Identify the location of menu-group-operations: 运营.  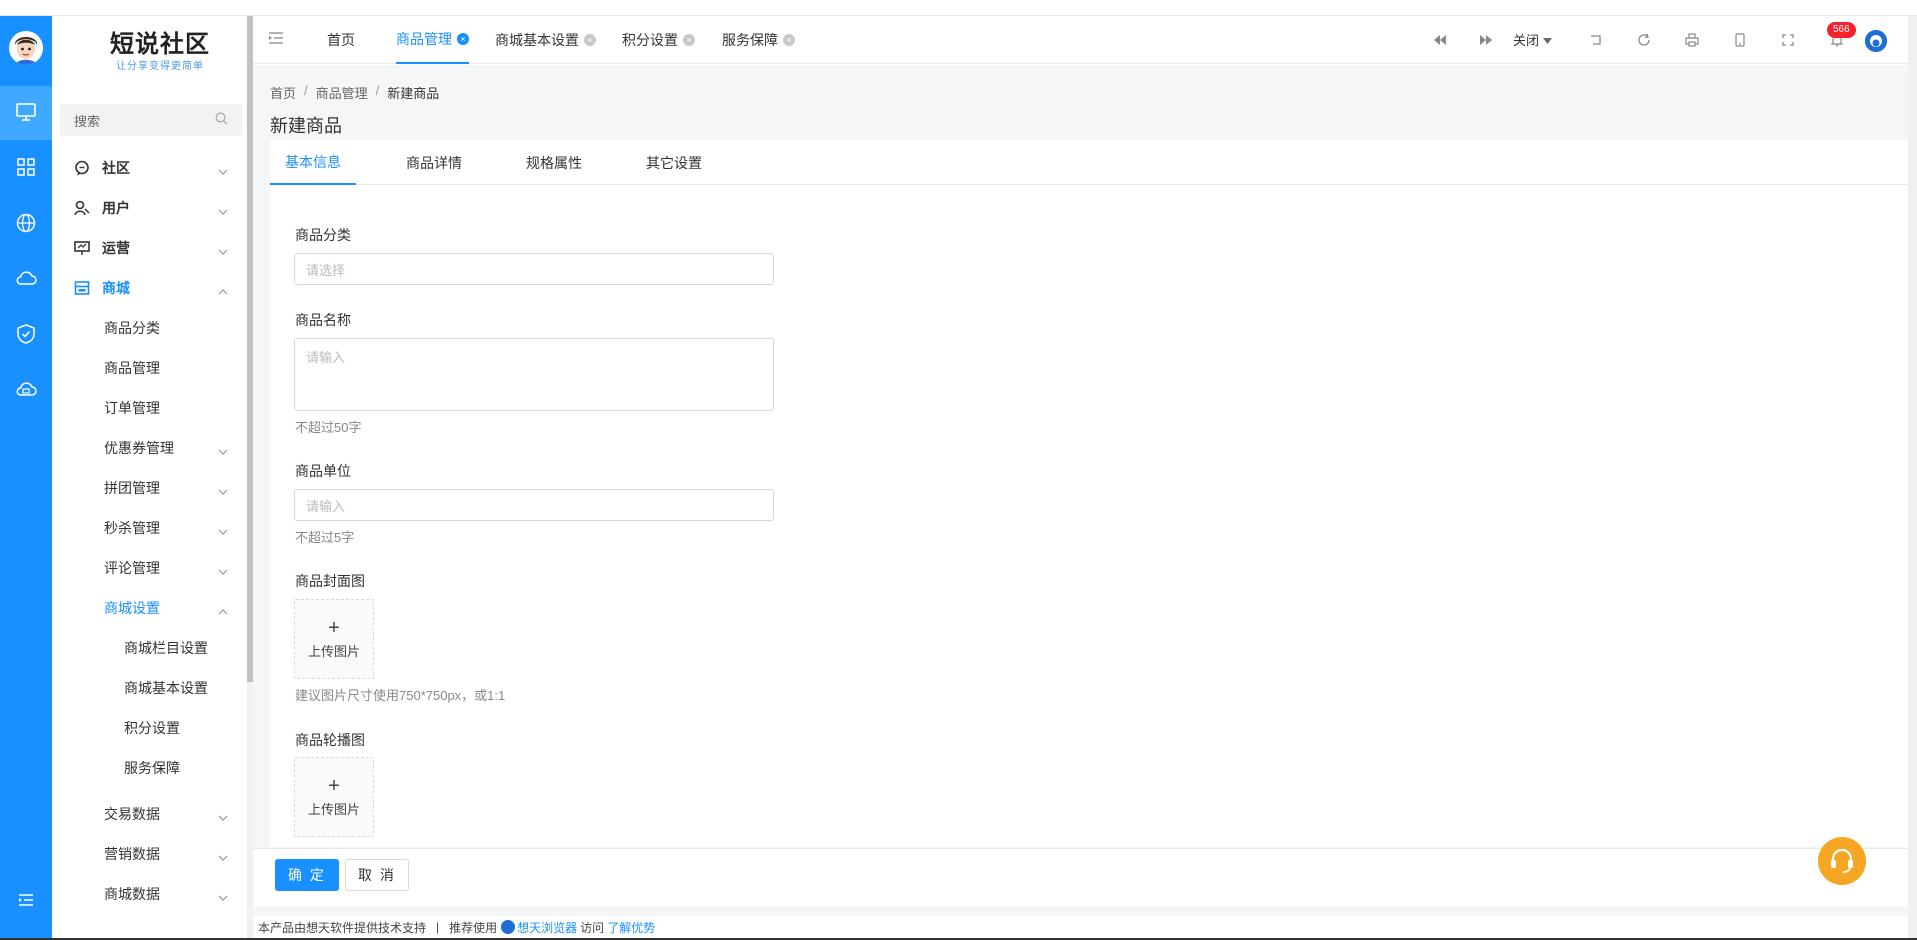
(151, 248).